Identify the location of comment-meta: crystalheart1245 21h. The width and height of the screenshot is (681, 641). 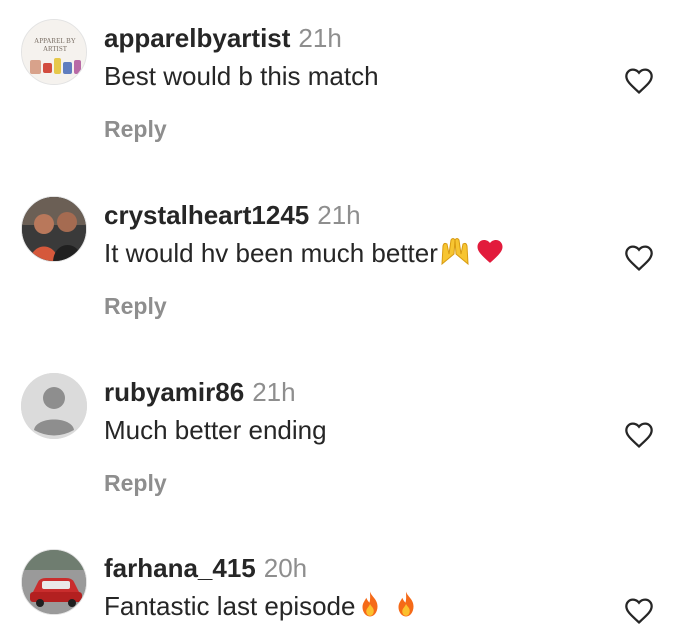
(232, 215).